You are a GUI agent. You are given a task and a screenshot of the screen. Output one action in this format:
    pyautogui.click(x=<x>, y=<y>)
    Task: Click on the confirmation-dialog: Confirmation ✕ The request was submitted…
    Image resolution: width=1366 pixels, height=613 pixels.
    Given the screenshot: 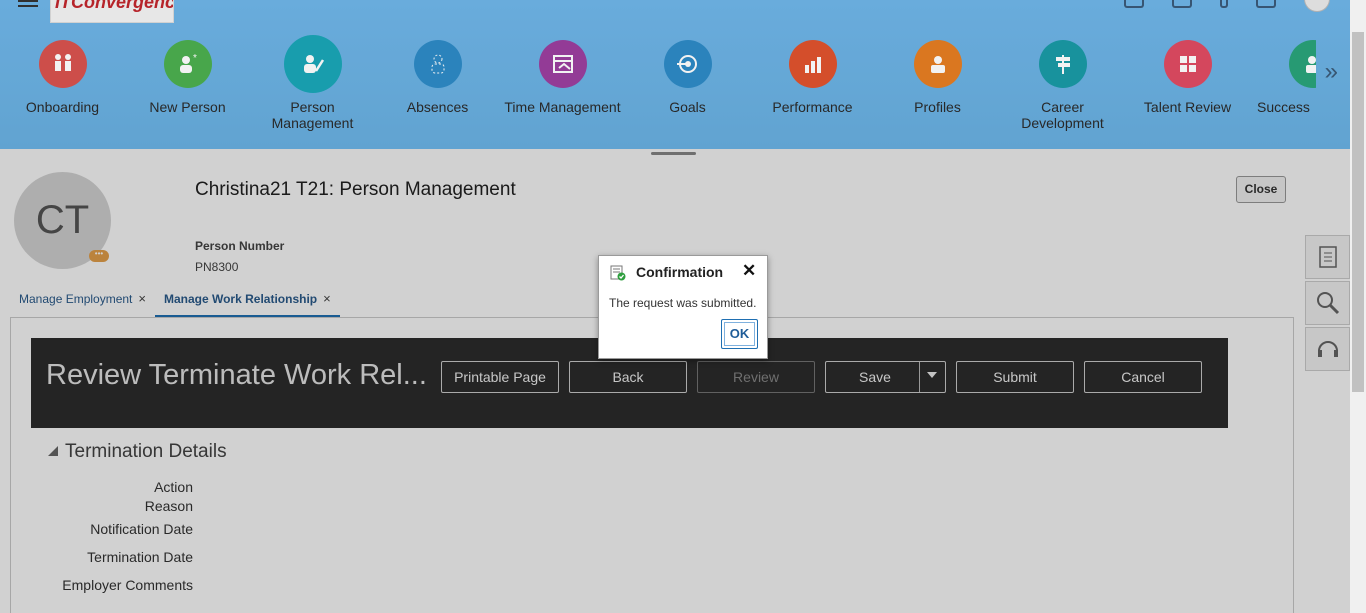 What is the action you would take?
    pyautogui.click(x=683, y=307)
    